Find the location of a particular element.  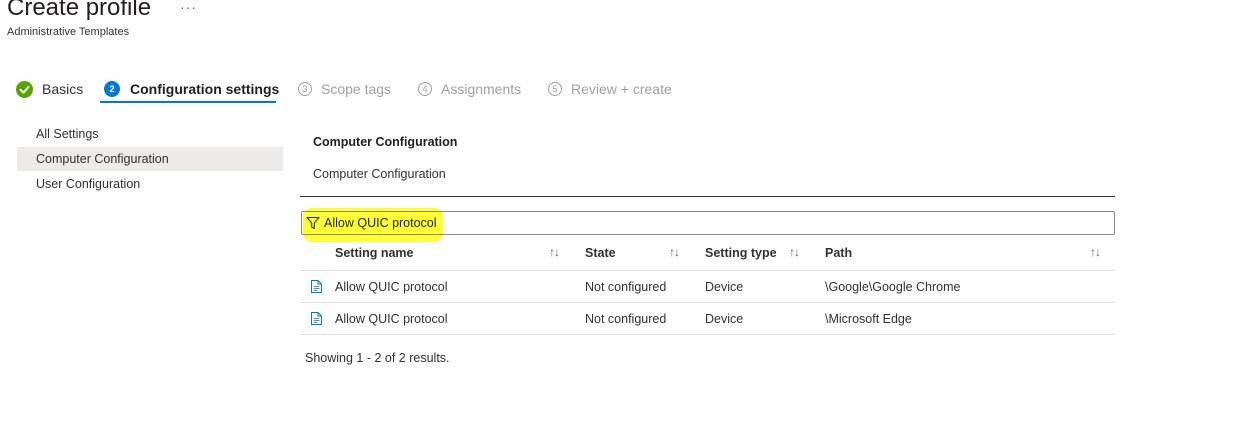

step-basics: Basics is located at coordinates (49, 89).